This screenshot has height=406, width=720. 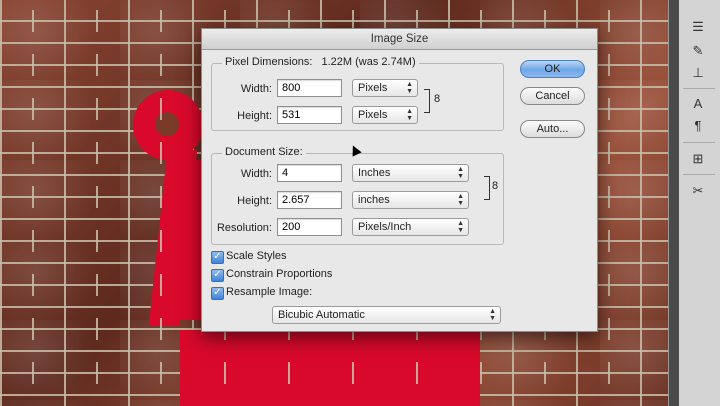 I want to click on scale-styles-label: Scale Styles, so click(x=256, y=256).